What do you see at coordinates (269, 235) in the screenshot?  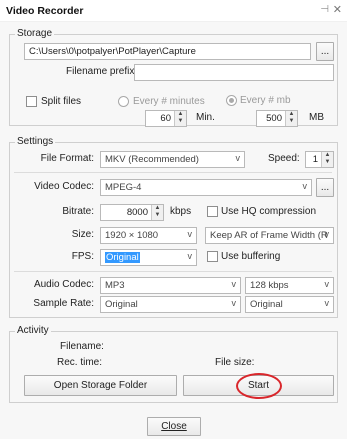 I see `aspect-ratio-select: Keep AR of Frame Width (R v` at bounding box center [269, 235].